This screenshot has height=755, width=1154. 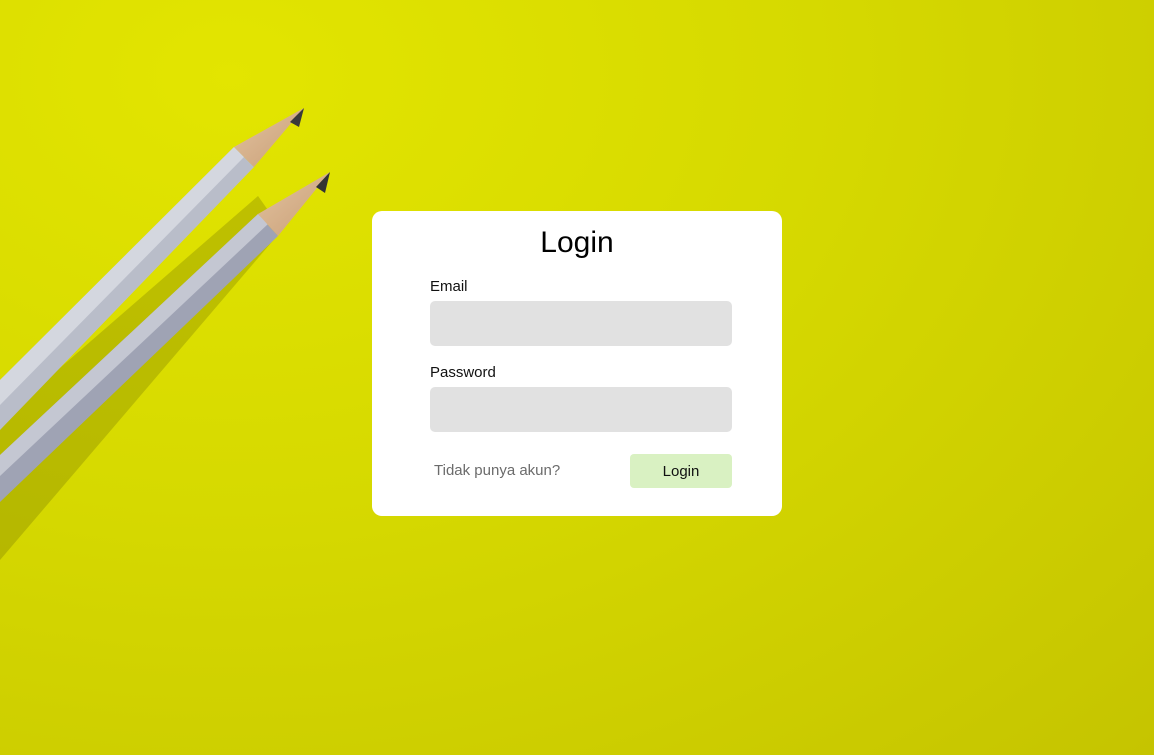 What do you see at coordinates (581, 409) in the screenshot?
I see `password-field` at bounding box center [581, 409].